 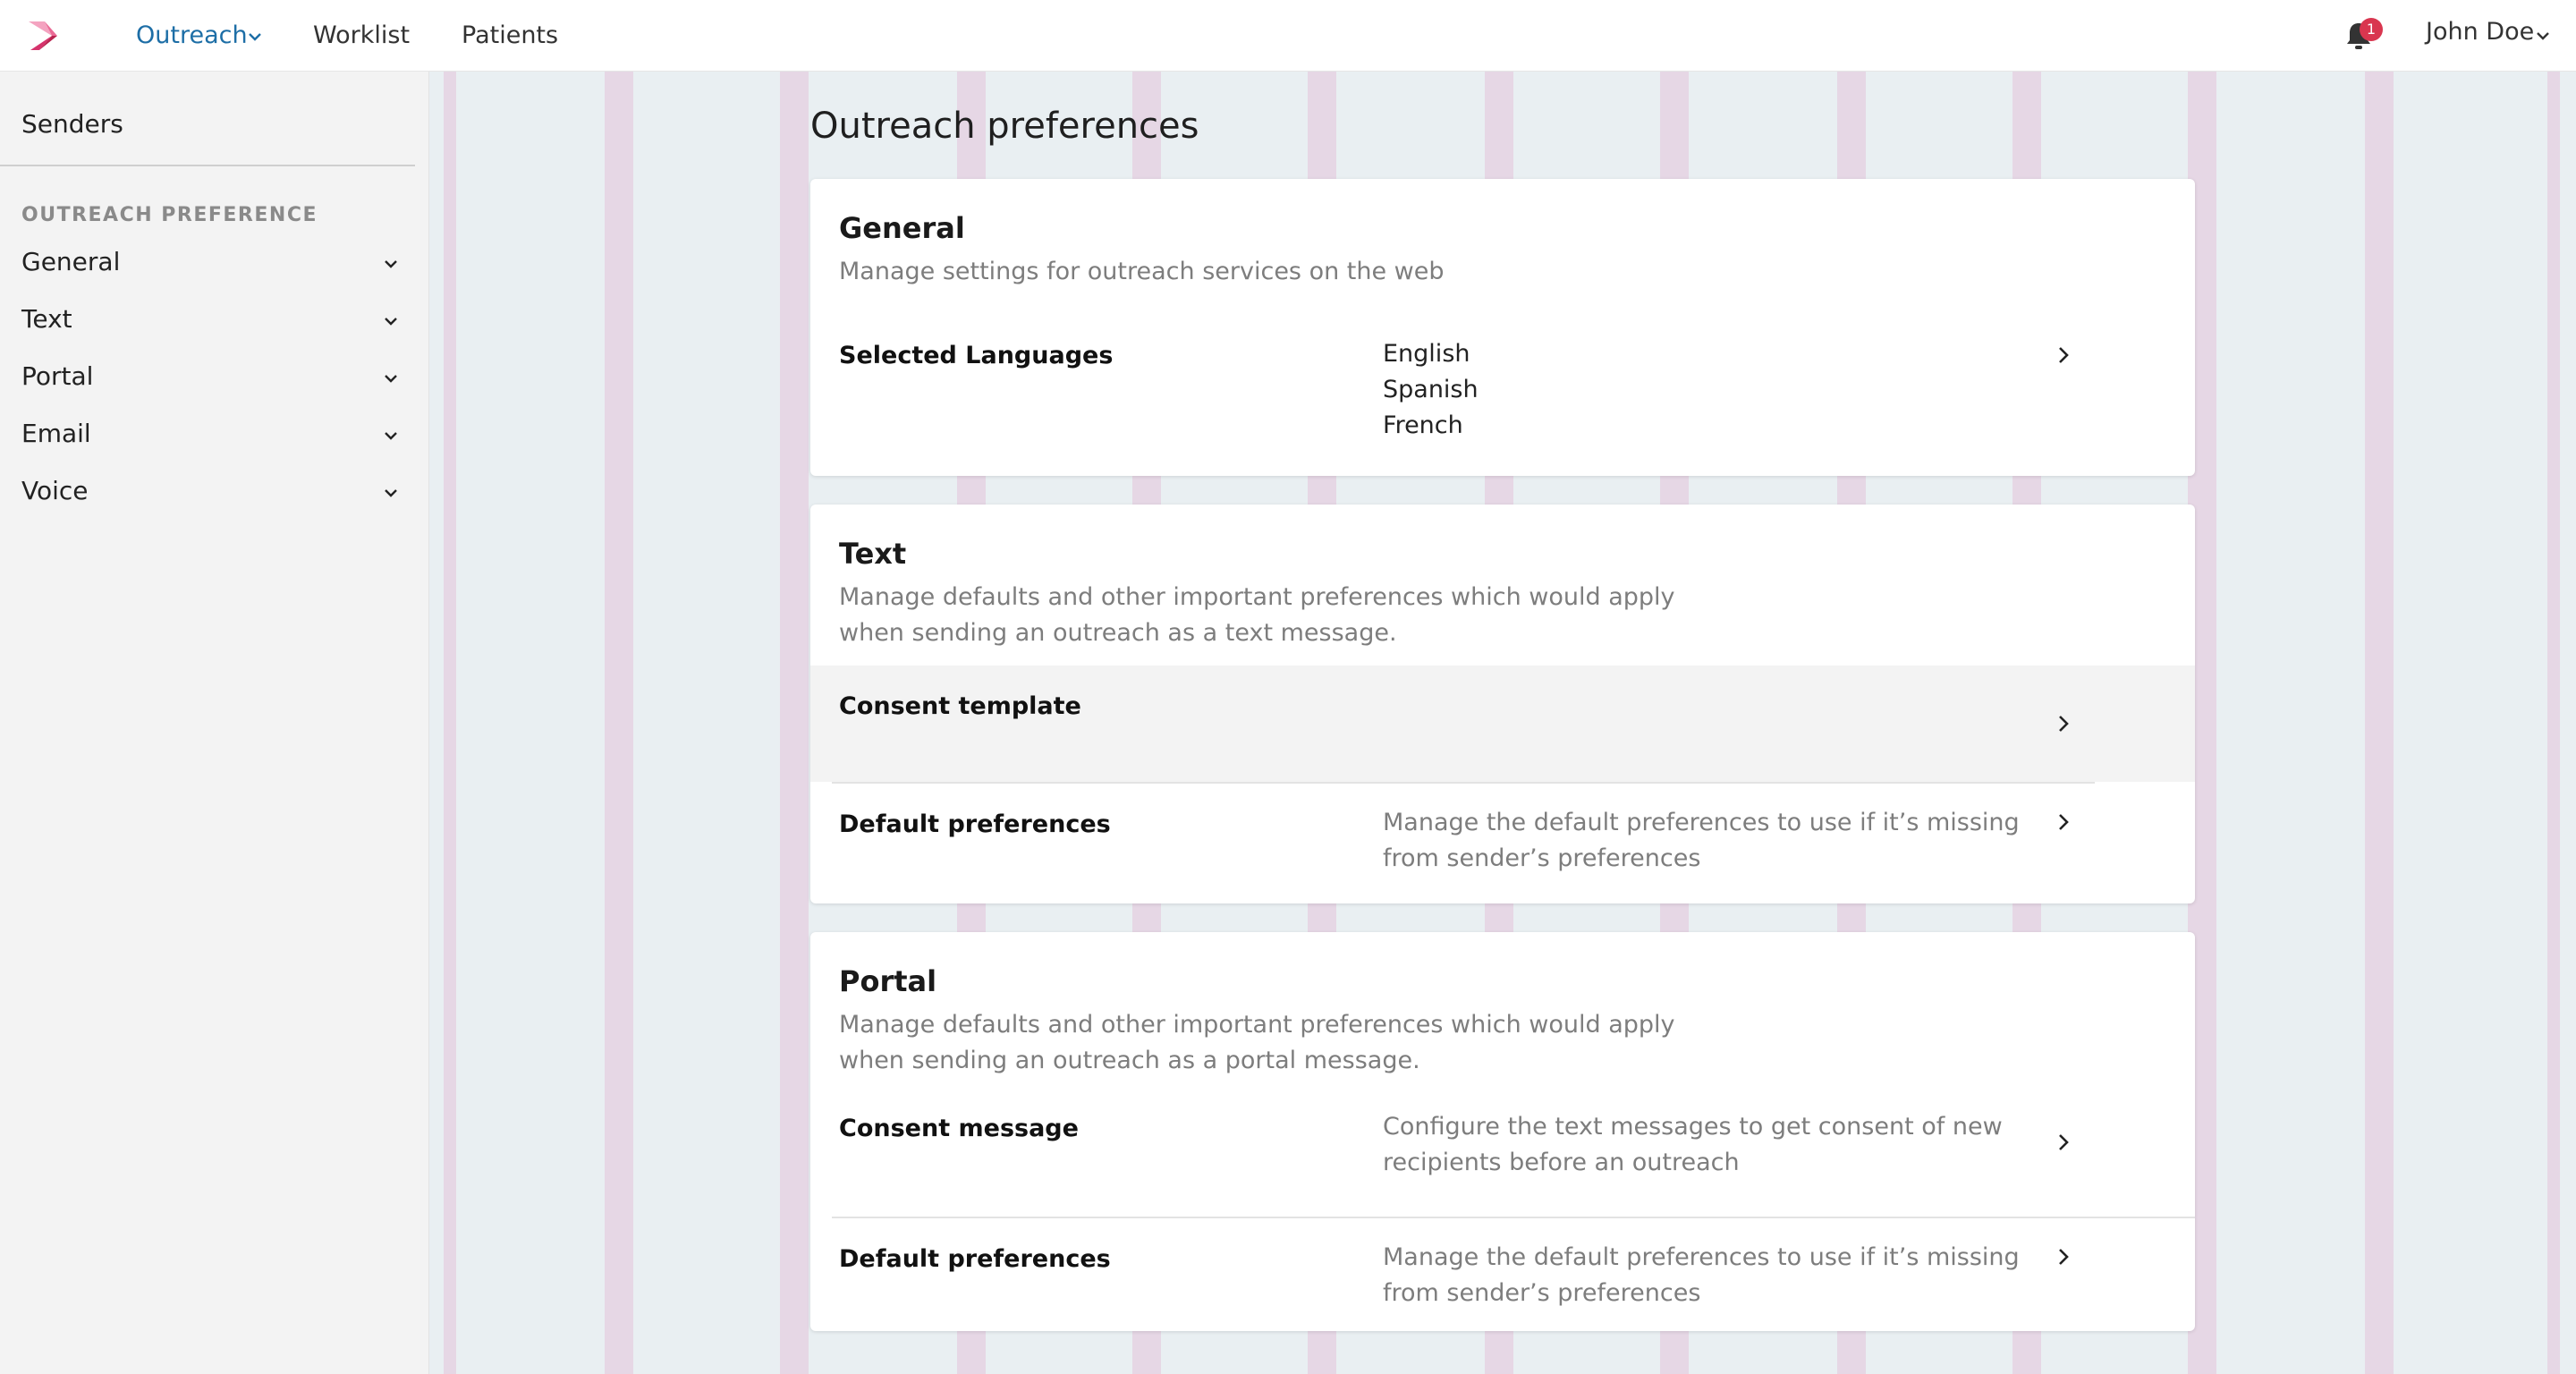 I want to click on row-label: Consent message, so click(x=959, y=1128).